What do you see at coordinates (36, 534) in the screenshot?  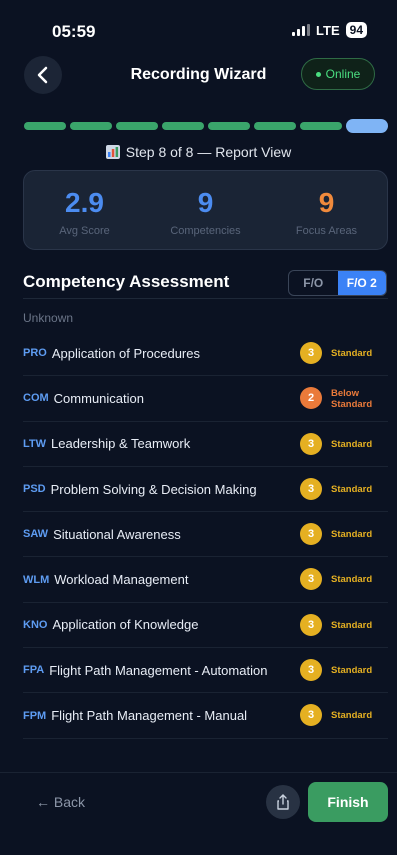 I see `competency-code: SAW` at bounding box center [36, 534].